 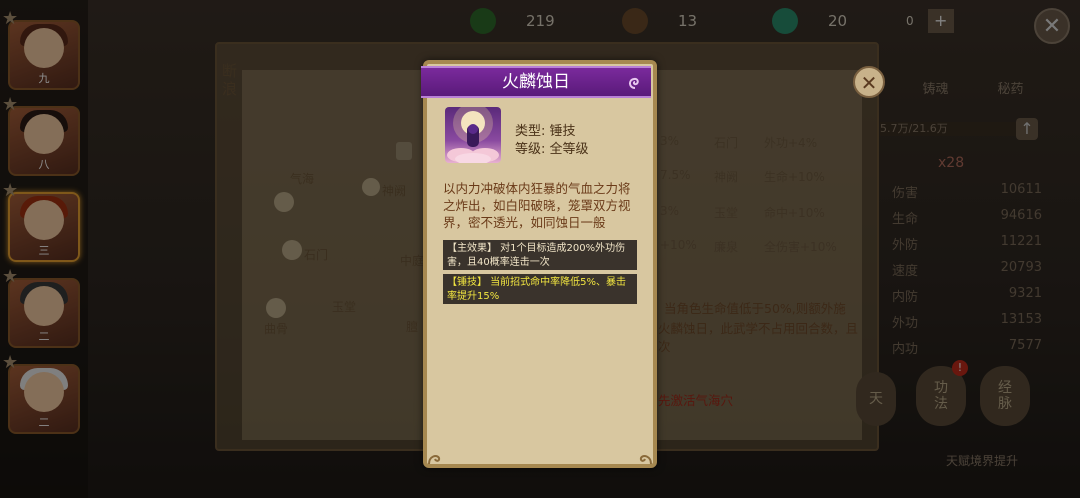 What do you see at coordinates (540, 255) in the screenshot?
I see `main-effect-box: 【主效果】 对1个目标造成200%外功伤害，且40概率连击一次` at bounding box center [540, 255].